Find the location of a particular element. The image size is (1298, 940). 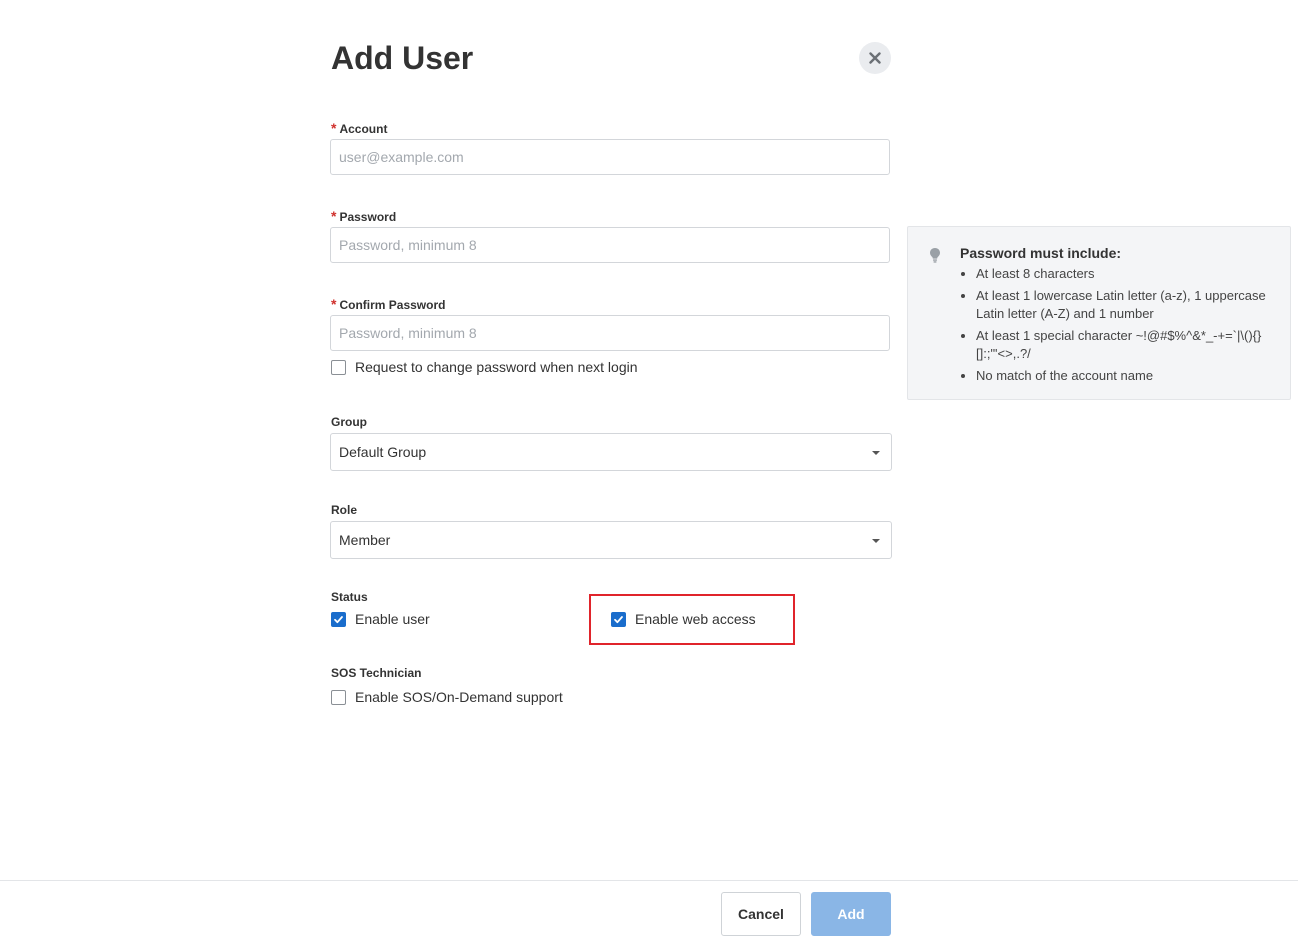

close-button is located at coordinates (875, 58).